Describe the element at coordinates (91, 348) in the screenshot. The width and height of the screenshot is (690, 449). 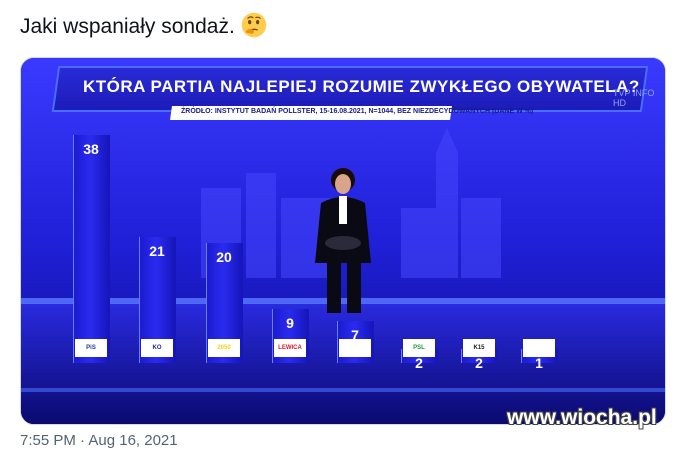
I see `party-logo: PiS` at that location.